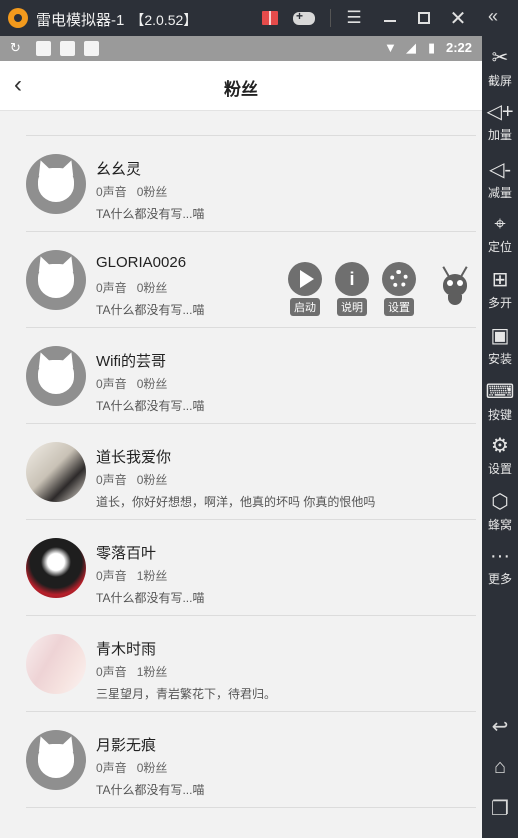 The height and width of the screenshot is (838, 518). Describe the element at coordinates (500, 556) in the screenshot. I see `more-icon: ···` at that location.